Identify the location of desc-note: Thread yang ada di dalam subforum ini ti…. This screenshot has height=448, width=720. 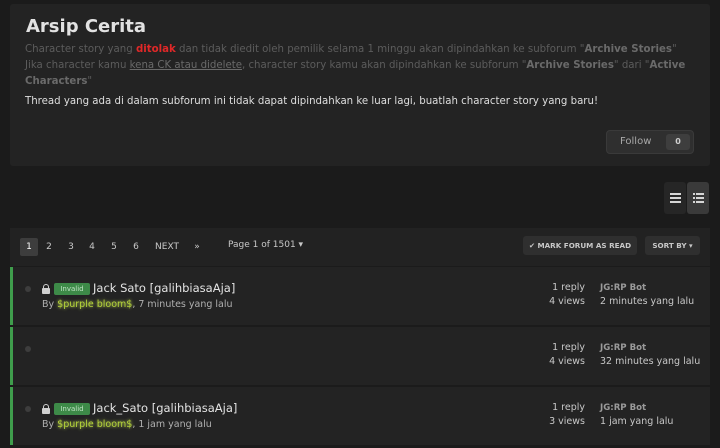
(312, 101).